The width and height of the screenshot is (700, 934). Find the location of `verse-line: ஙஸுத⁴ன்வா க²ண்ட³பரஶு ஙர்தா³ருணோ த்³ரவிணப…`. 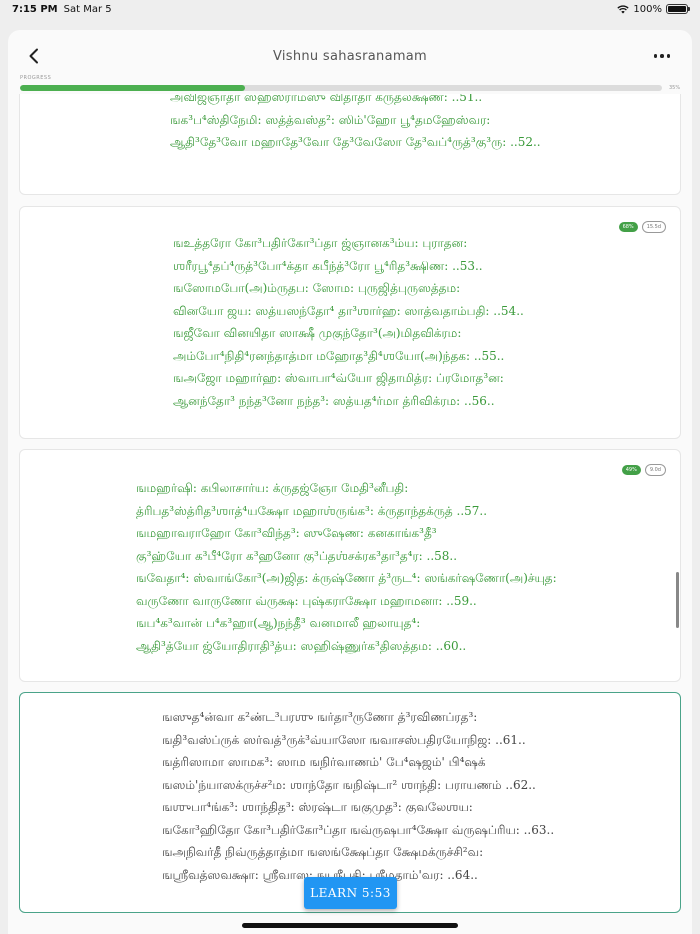

verse-line: ஙஸுத⁴ன்வா க²ண்ட³பரஶு ஙர்தா³ருணோ த்³ரவிணப… is located at coordinates (320, 717).